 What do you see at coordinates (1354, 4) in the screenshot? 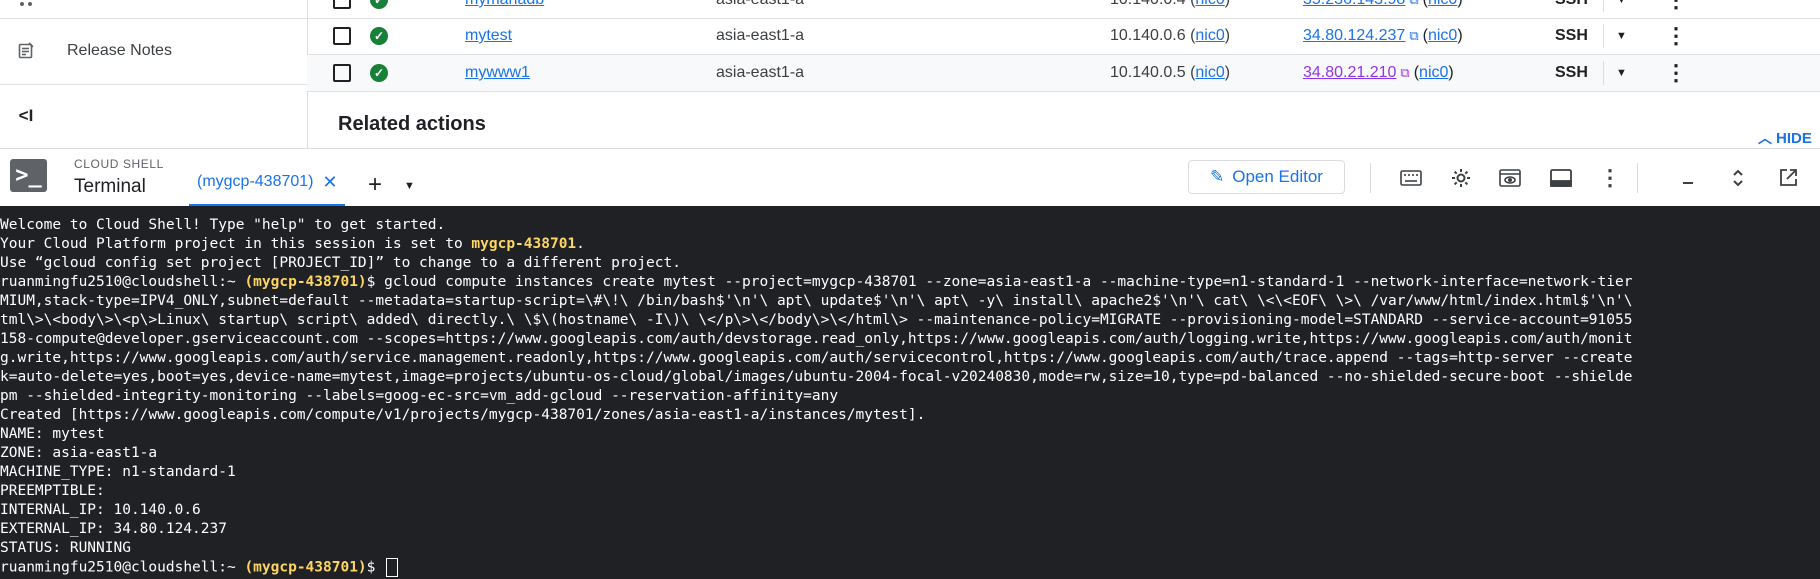
I see `external-ip-link: 35.236.143.98` at bounding box center [1354, 4].